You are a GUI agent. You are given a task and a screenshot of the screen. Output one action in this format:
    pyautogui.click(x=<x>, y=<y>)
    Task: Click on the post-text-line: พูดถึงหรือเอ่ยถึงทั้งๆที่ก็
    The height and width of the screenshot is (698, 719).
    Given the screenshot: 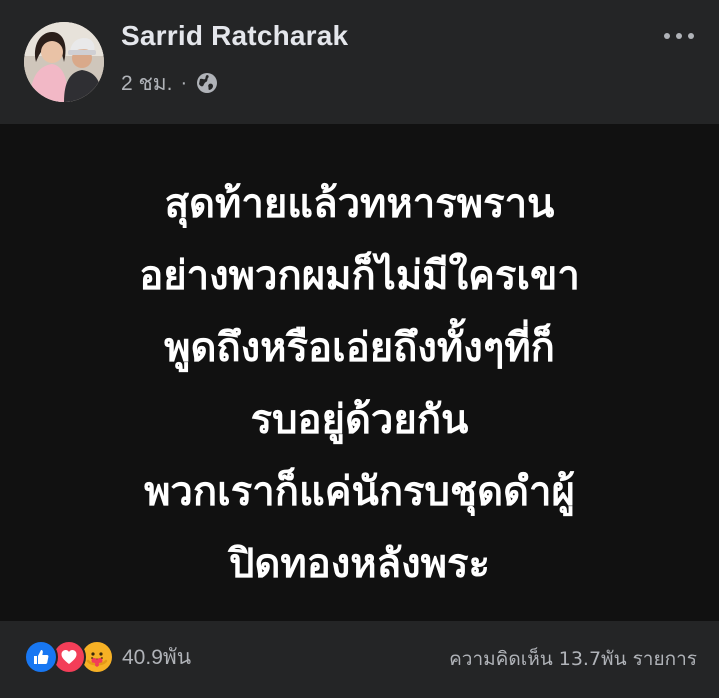 What is the action you would take?
    pyautogui.click(x=359, y=348)
    